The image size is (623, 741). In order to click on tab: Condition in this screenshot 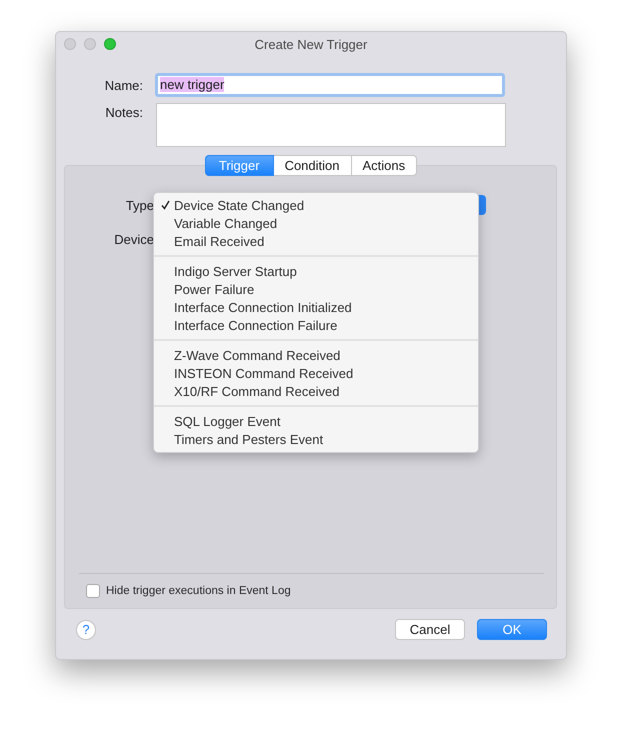, I will do `click(313, 165)`.